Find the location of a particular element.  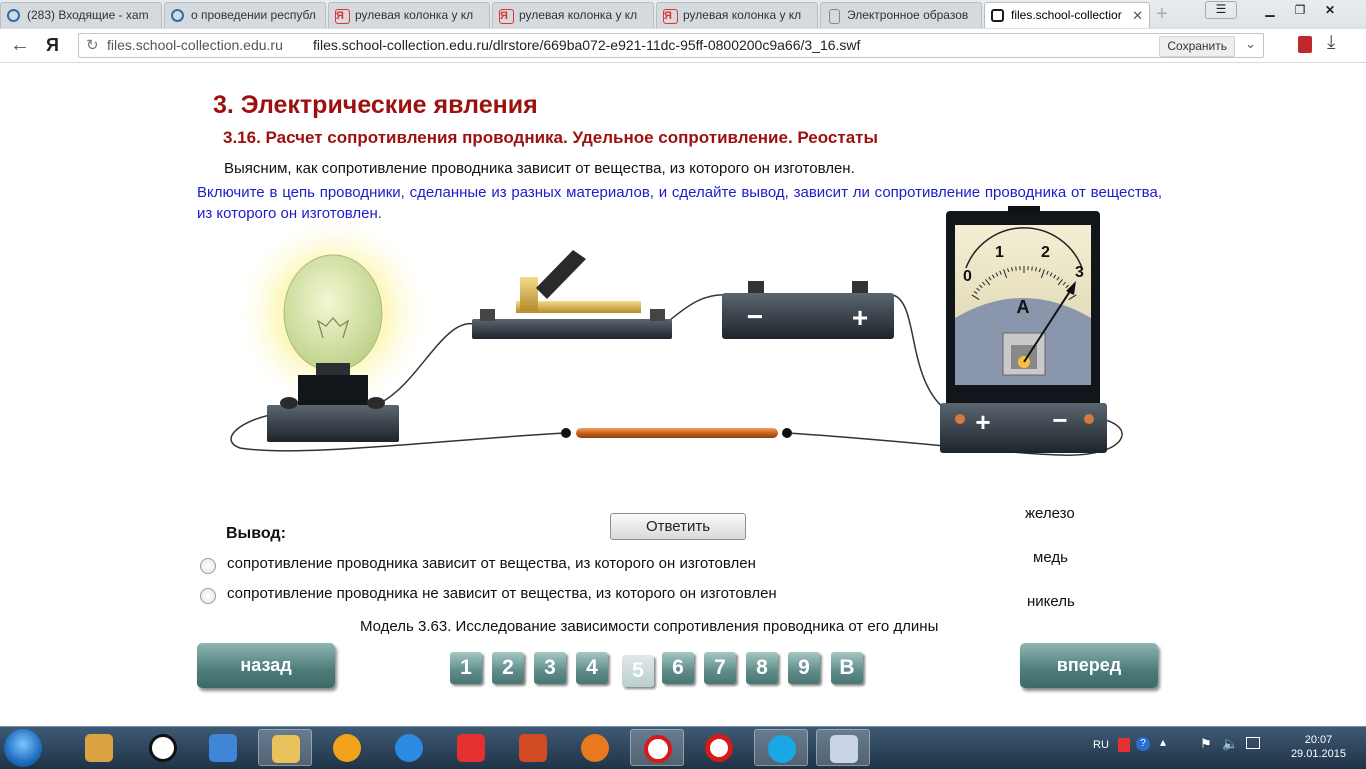

page-button-9: 9 is located at coordinates (804, 668).